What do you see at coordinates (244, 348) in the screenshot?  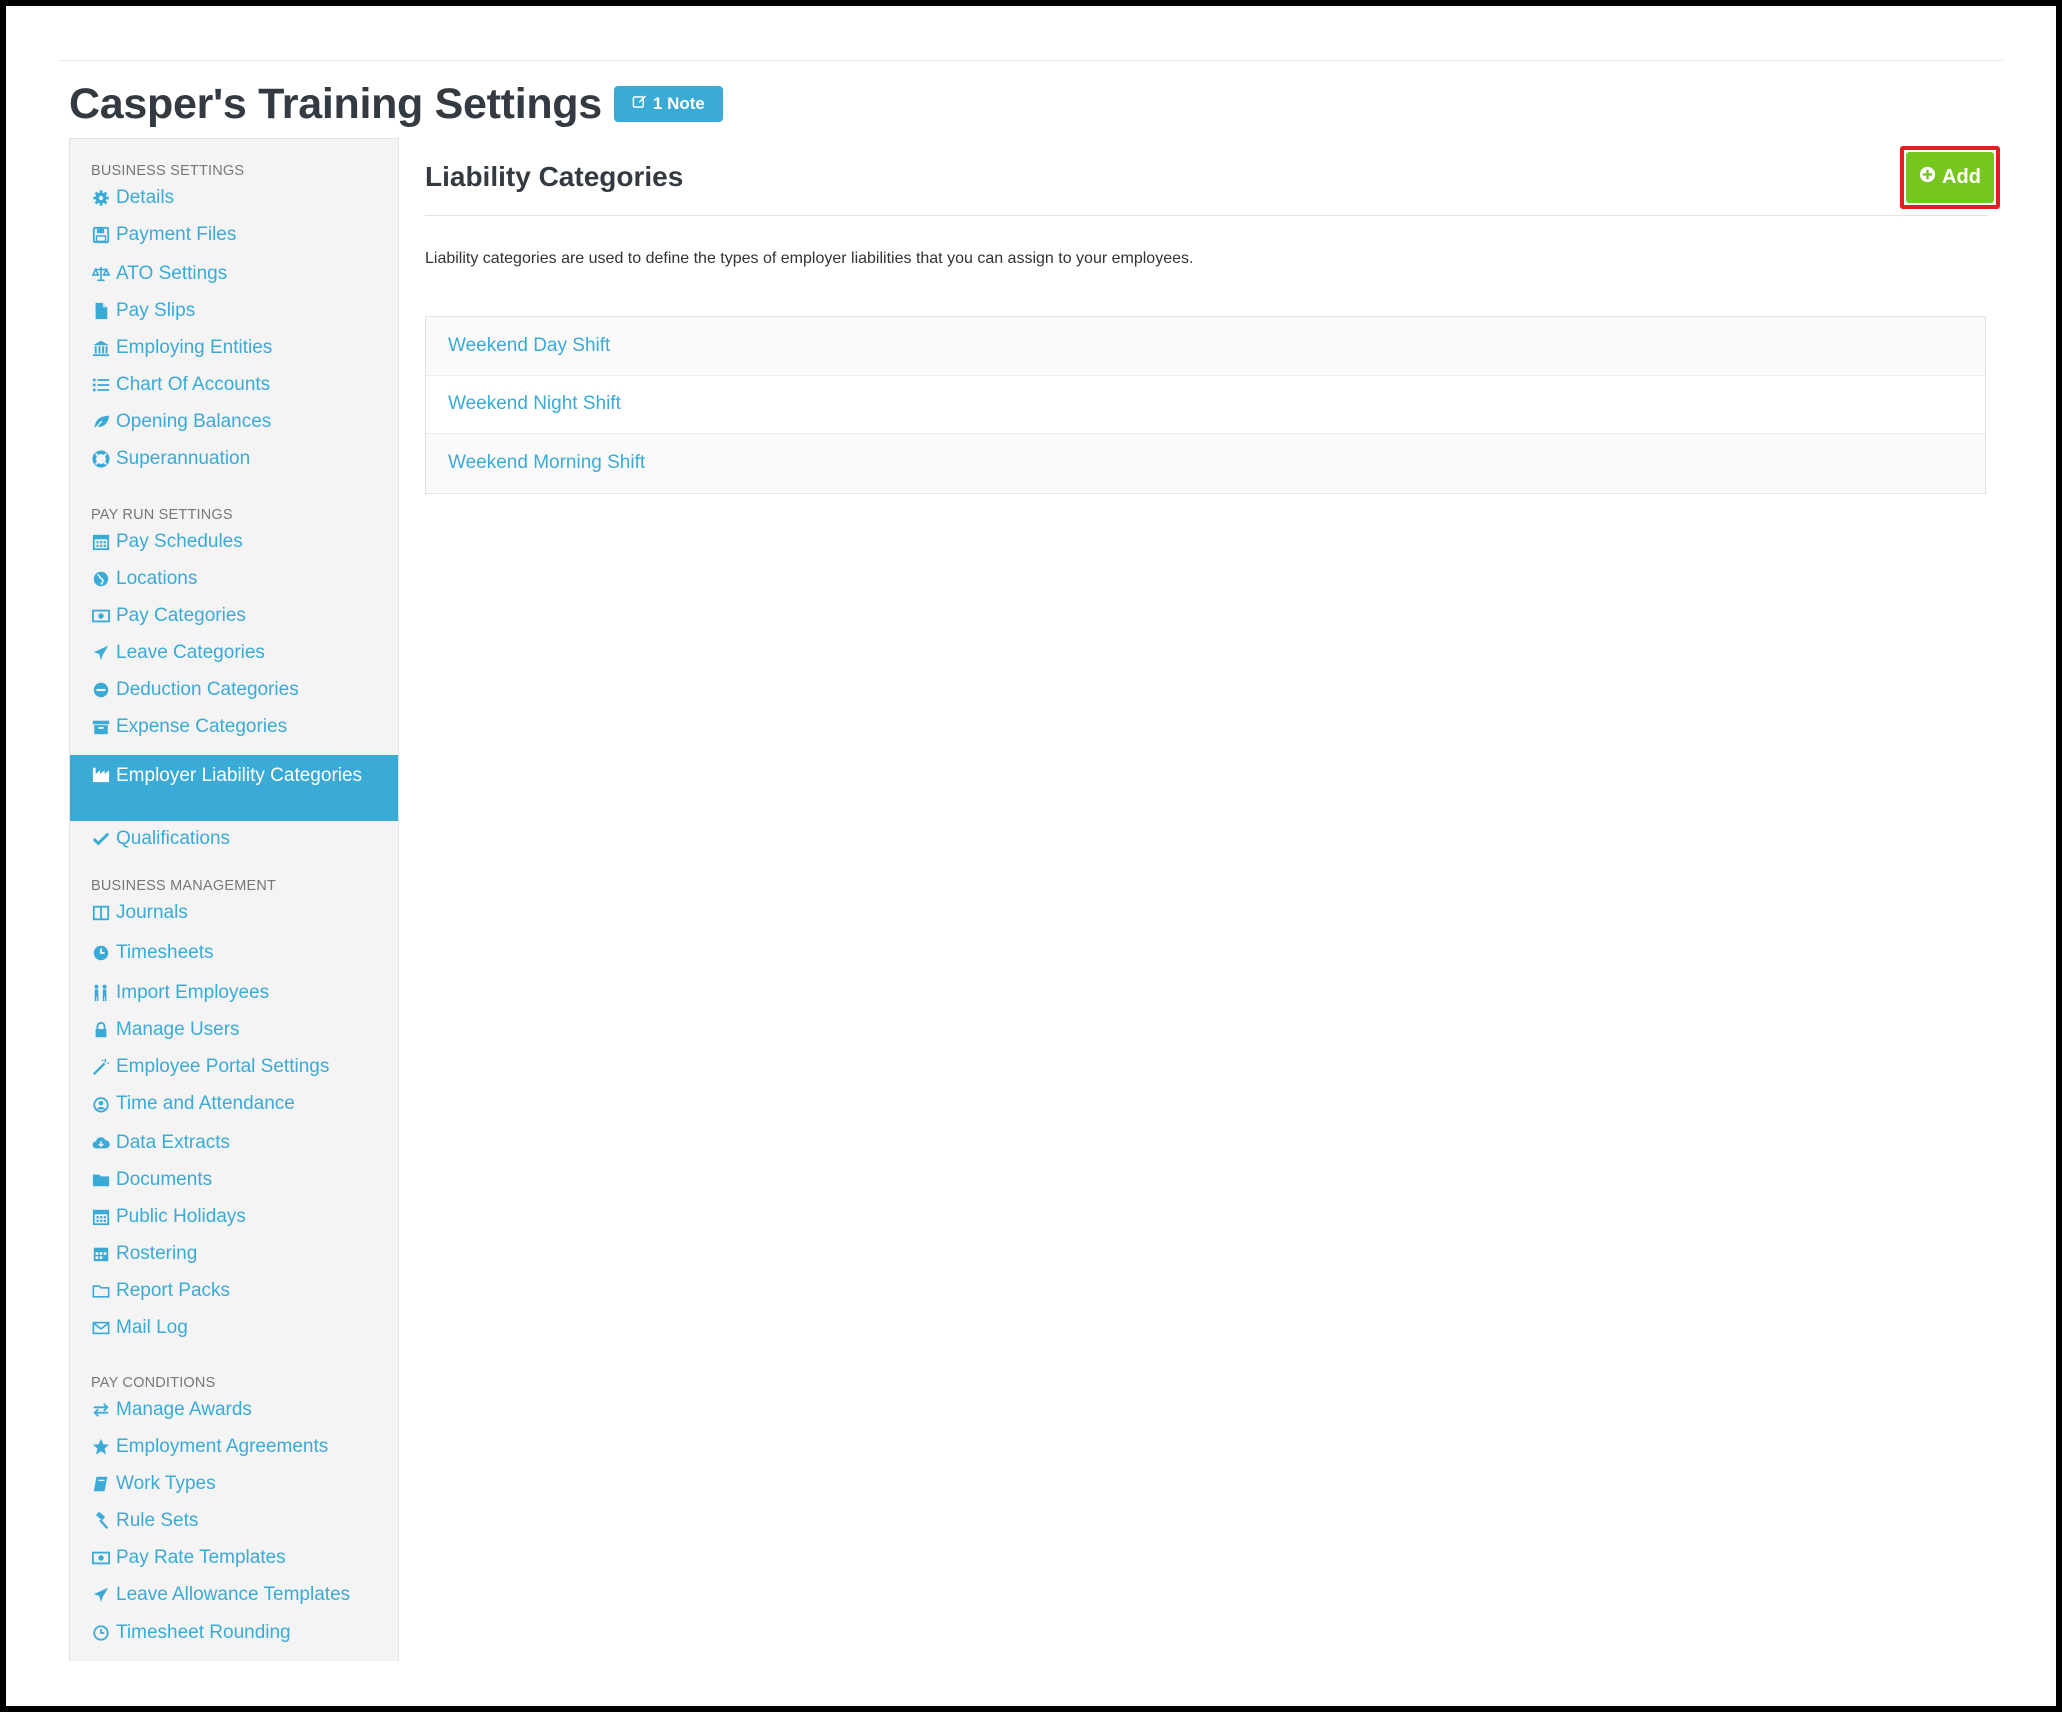 I see `sidebar-item-employing-entities: Employing Entities` at bounding box center [244, 348].